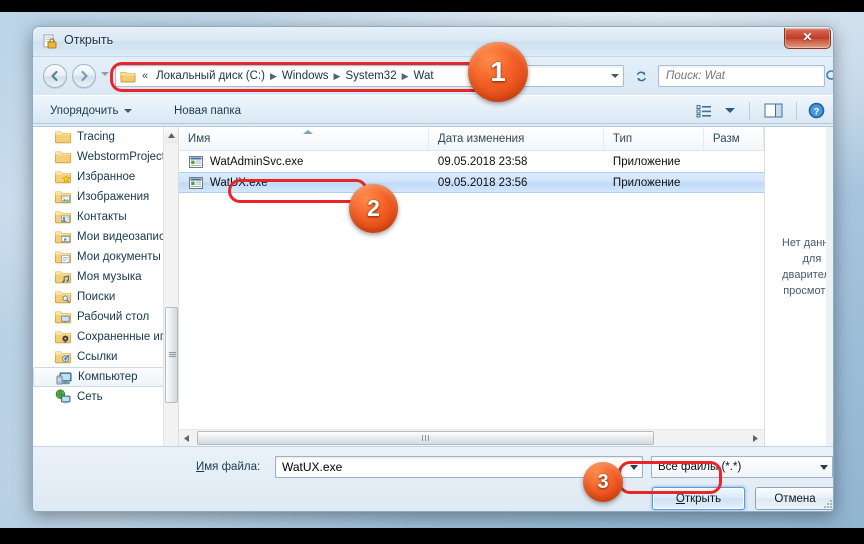  What do you see at coordinates (433, 42) in the screenshot?
I see `title-bar: Открыть ✕` at bounding box center [433, 42].